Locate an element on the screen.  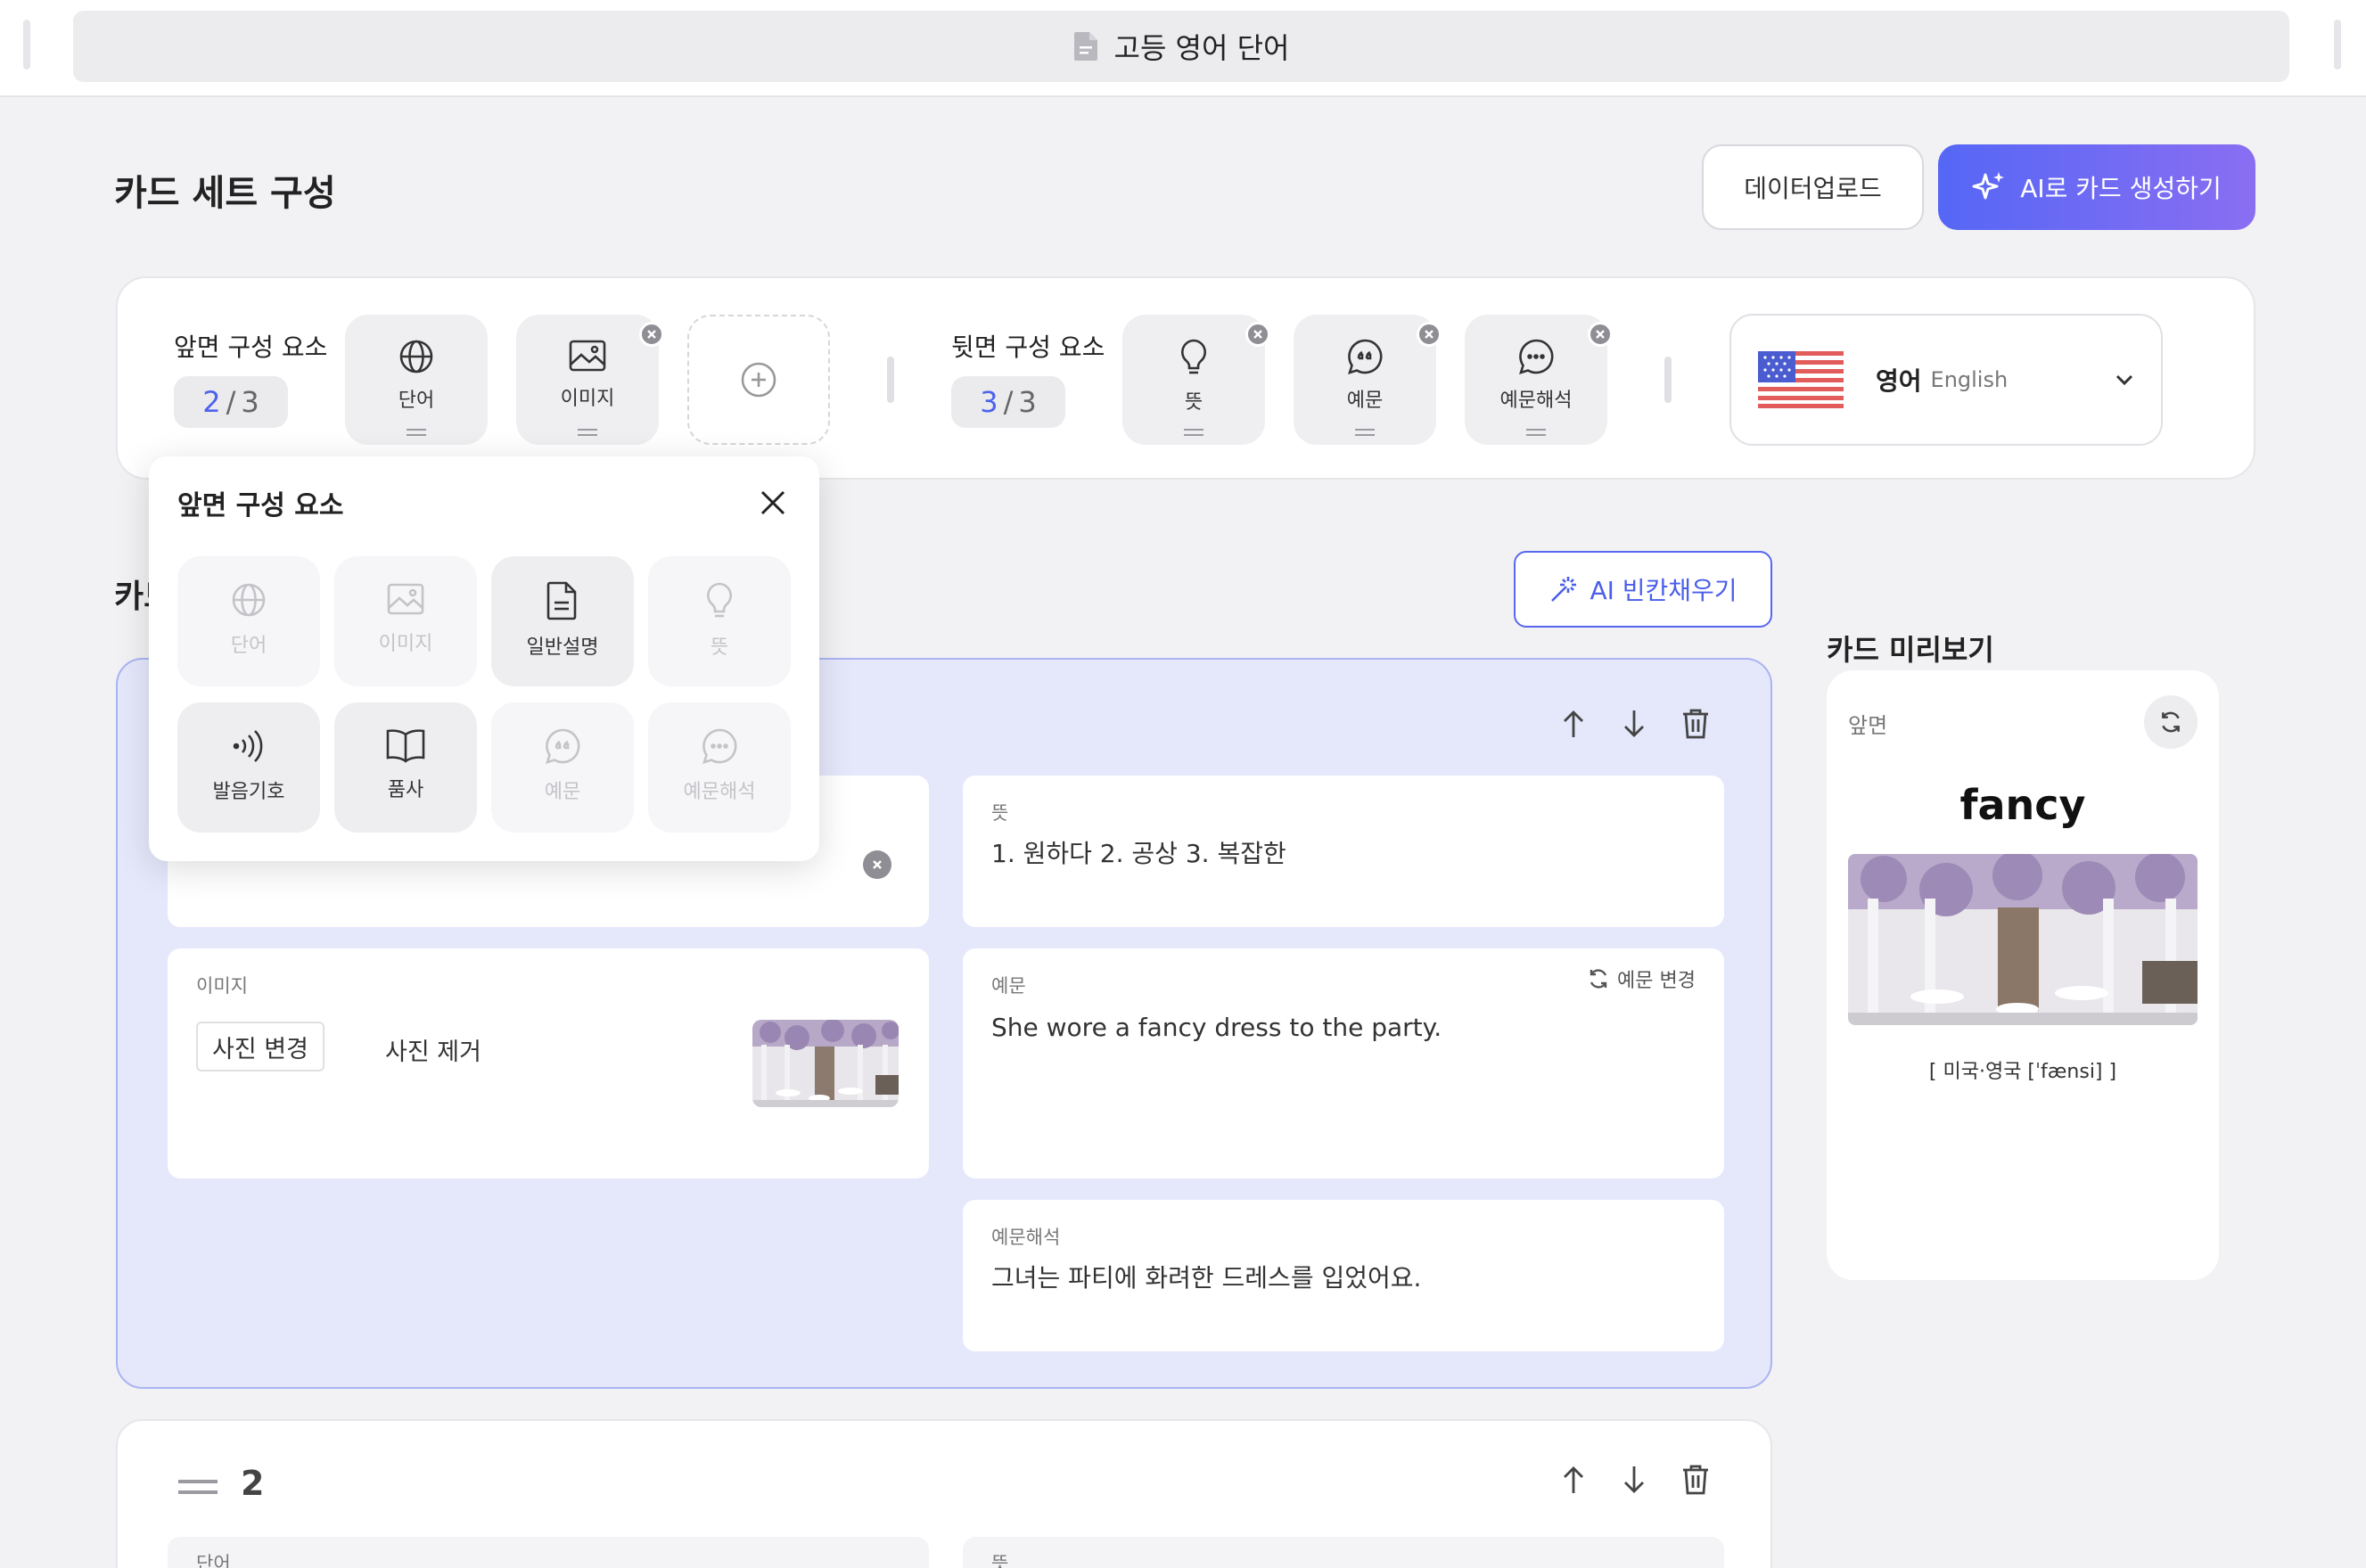
option-label: 예문해석 is located at coordinates (719, 792).